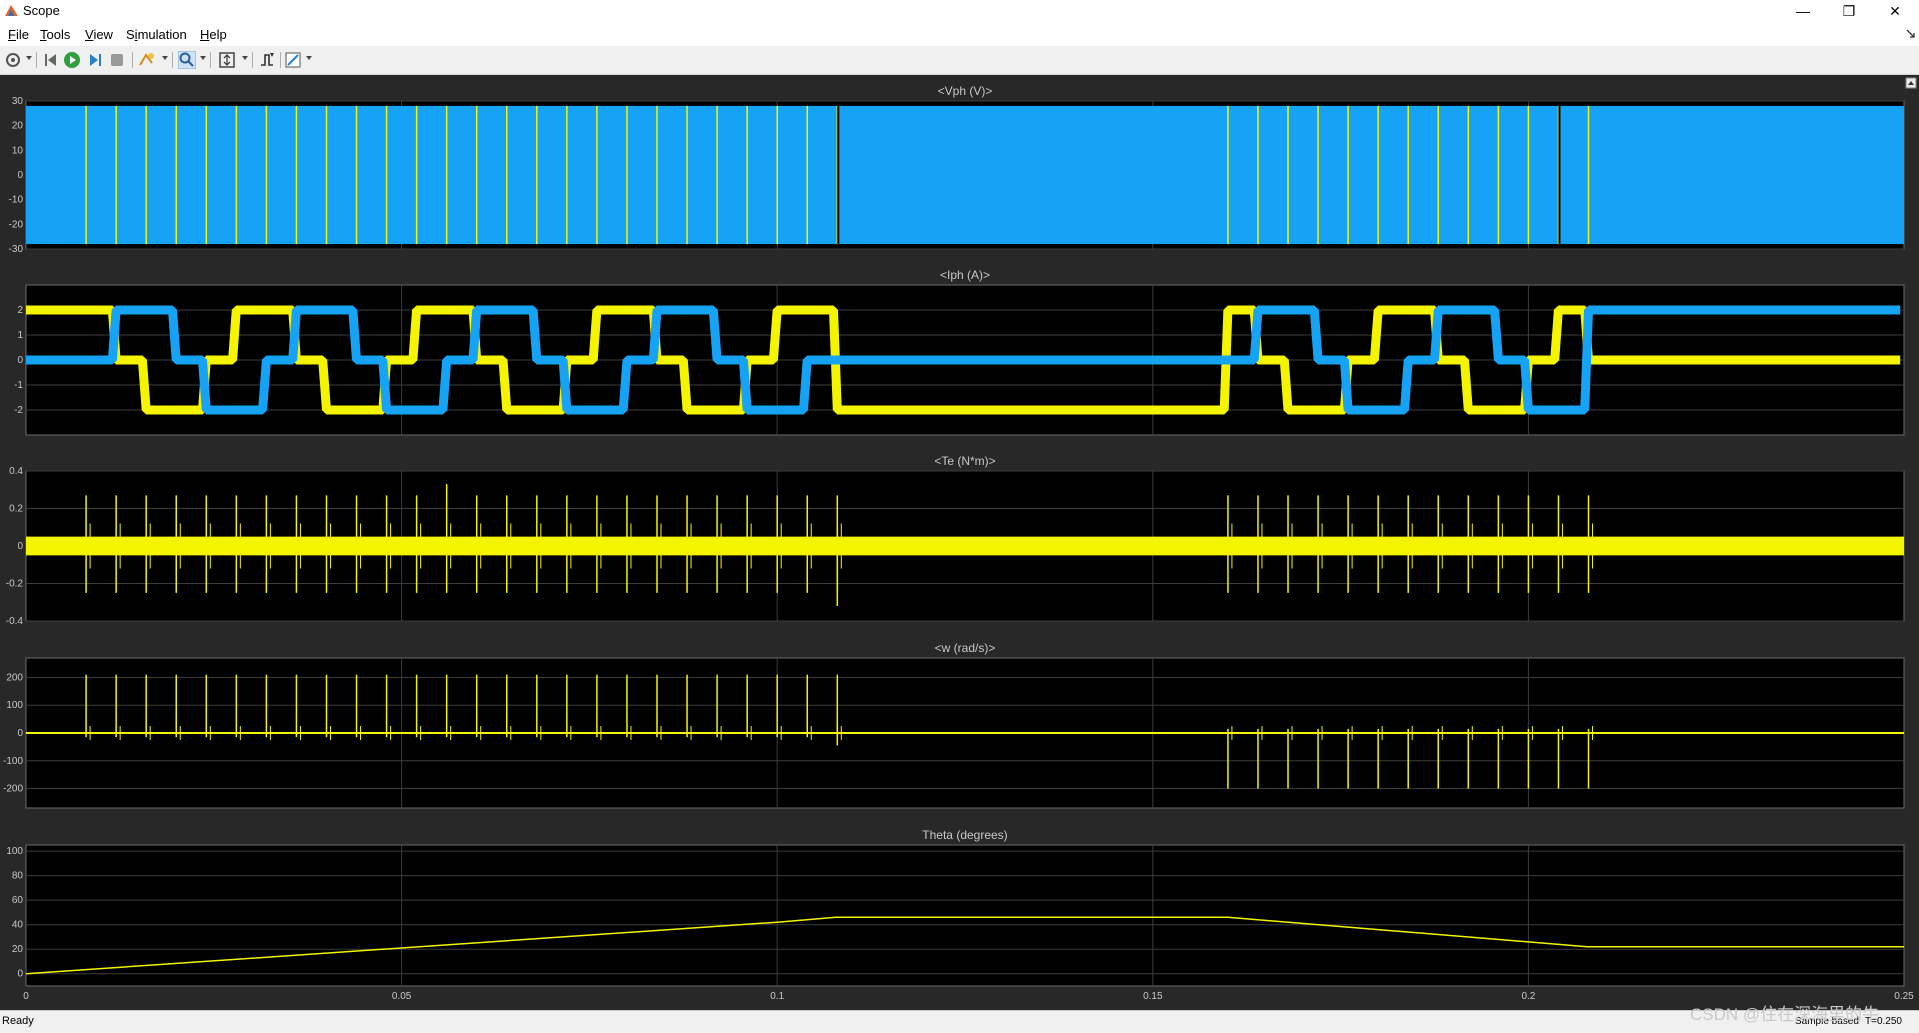  Describe the element at coordinates (18, 150) in the screenshot. I see `y-tick-label: 10` at that location.